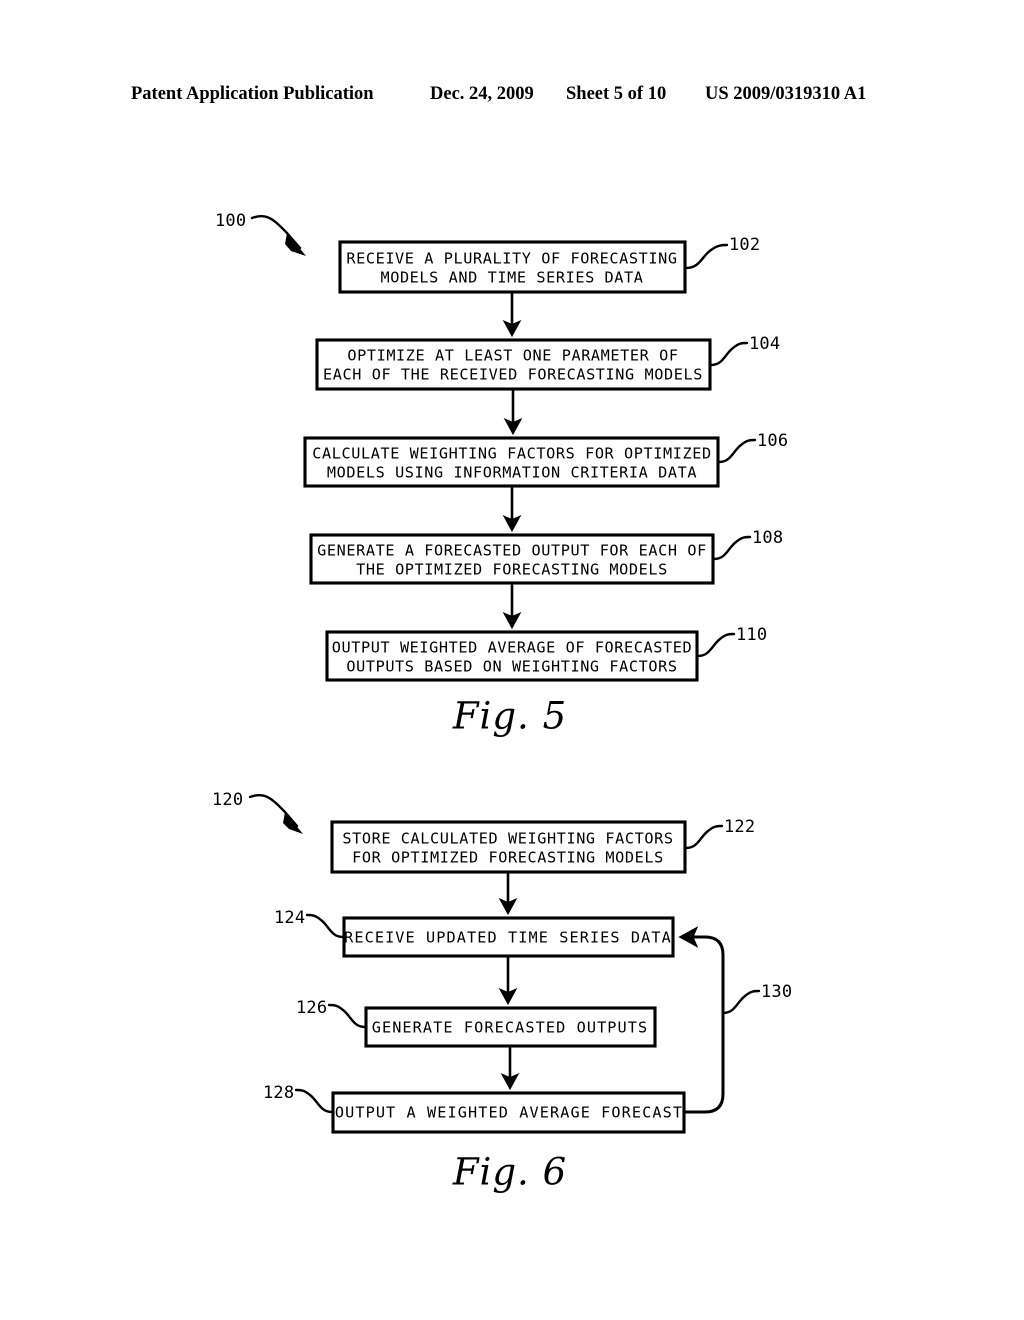 This screenshot has height=1320, width=1024. What do you see at coordinates (512, 356) in the screenshot?
I see `flow-box-104-line1: OPTIMIZE AT LEAST ONE PARAMETER OF` at bounding box center [512, 356].